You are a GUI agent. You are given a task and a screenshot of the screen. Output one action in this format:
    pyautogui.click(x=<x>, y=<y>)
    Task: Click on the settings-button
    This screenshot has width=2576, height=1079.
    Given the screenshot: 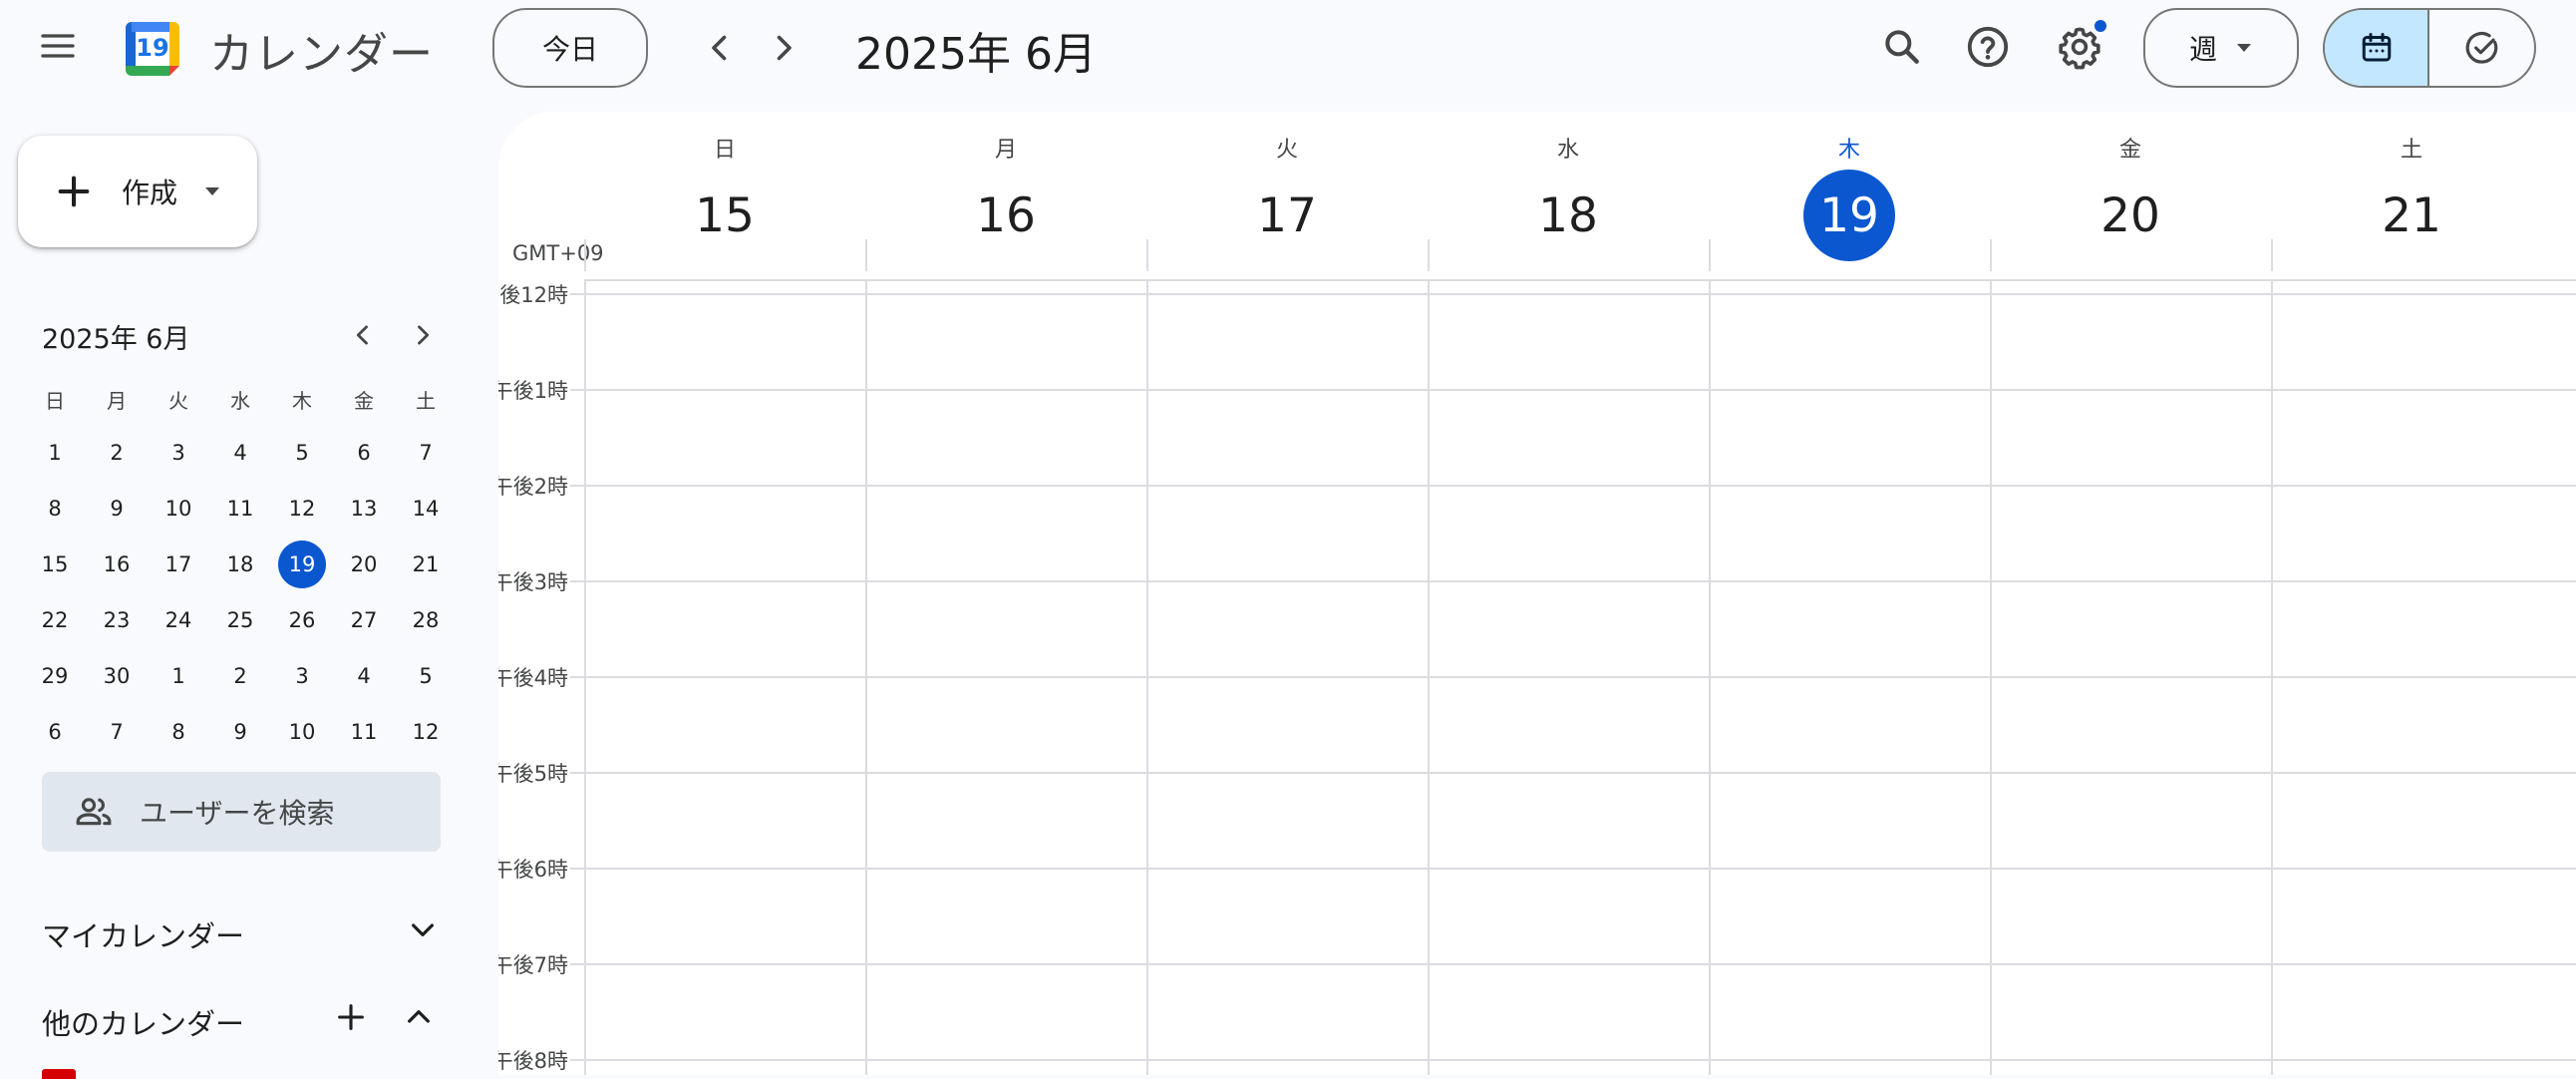 What is the action you would take?
    pyautogui.click(x=2079, y=47)
    